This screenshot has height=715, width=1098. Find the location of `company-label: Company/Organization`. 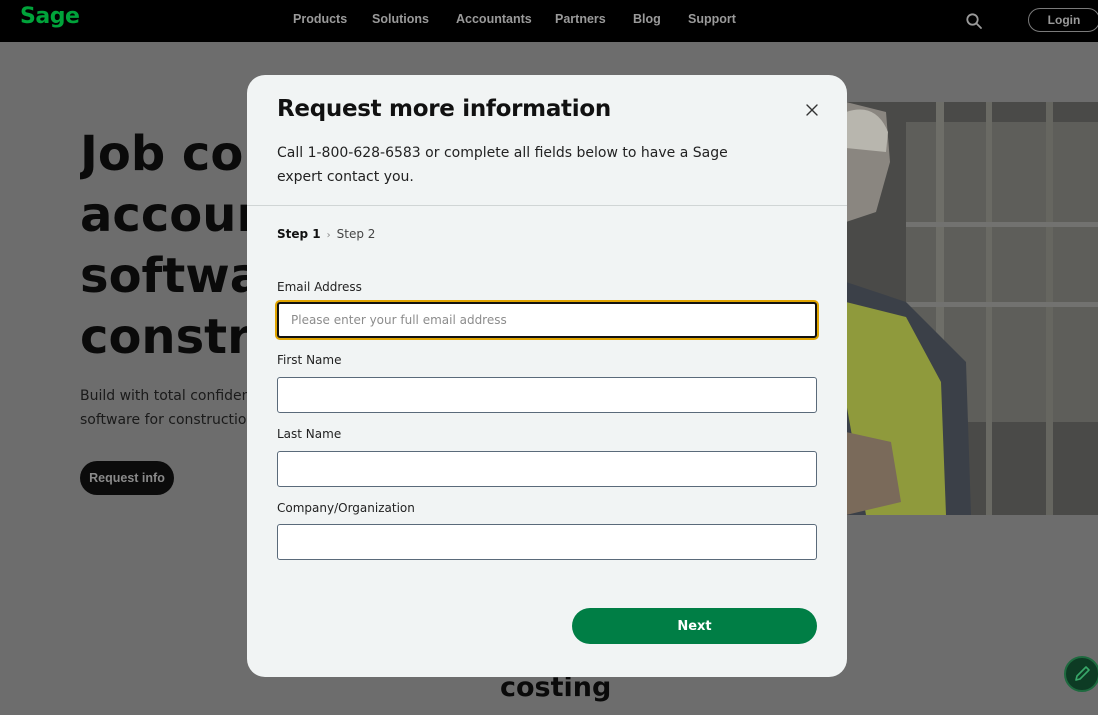

company-label: Company/Organization is located at coordinates (346, 508).